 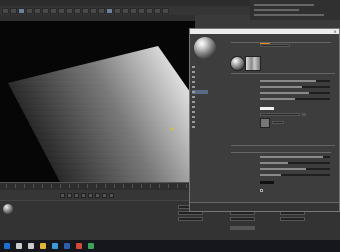 What do you see at coordinates (29, 10) in the screenshot?
I see `move-icon` at bounding box center [29, 10].